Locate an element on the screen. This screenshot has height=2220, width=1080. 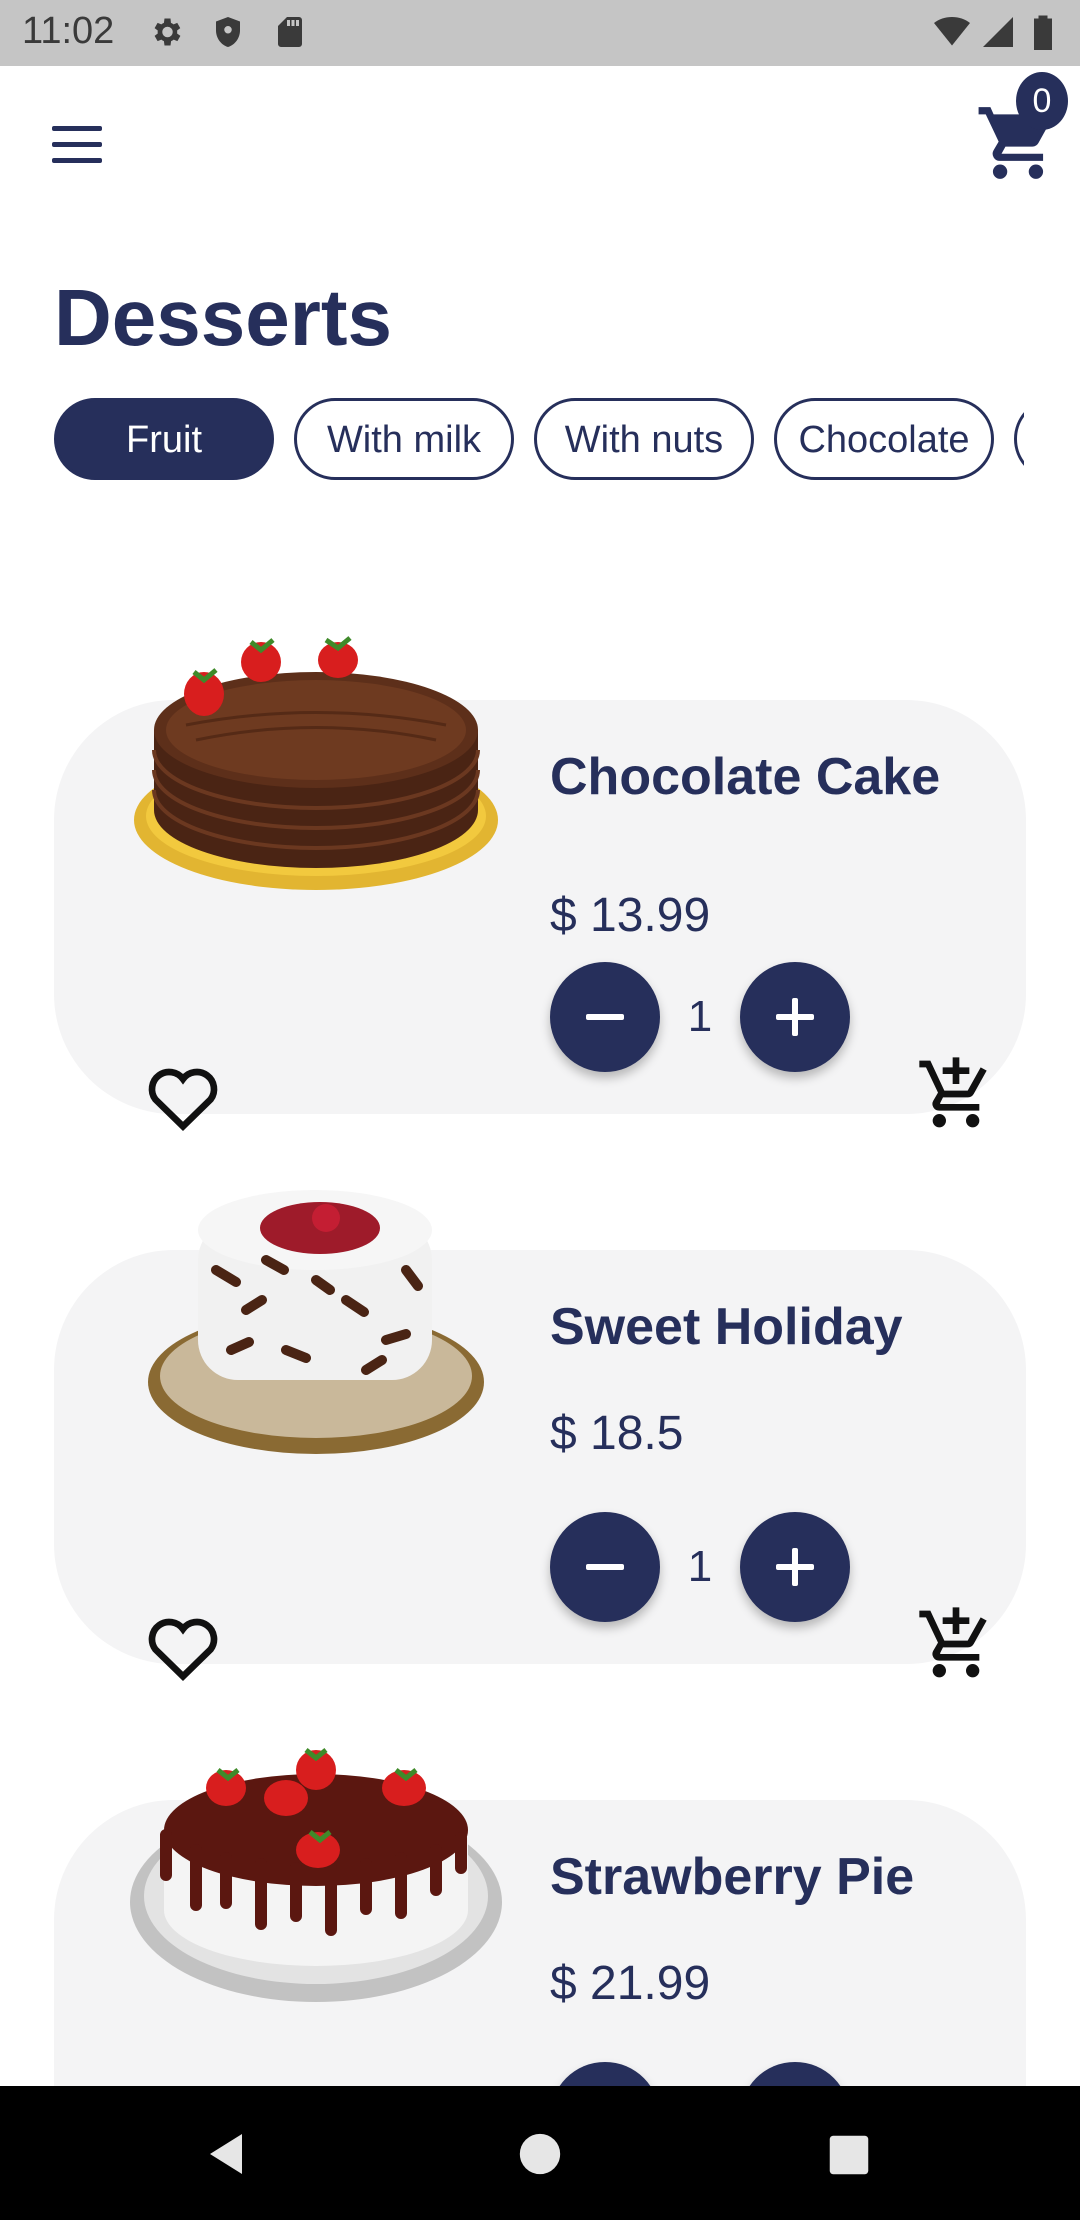
chip-fruit: Fruit is located at coordinates (164, 439).